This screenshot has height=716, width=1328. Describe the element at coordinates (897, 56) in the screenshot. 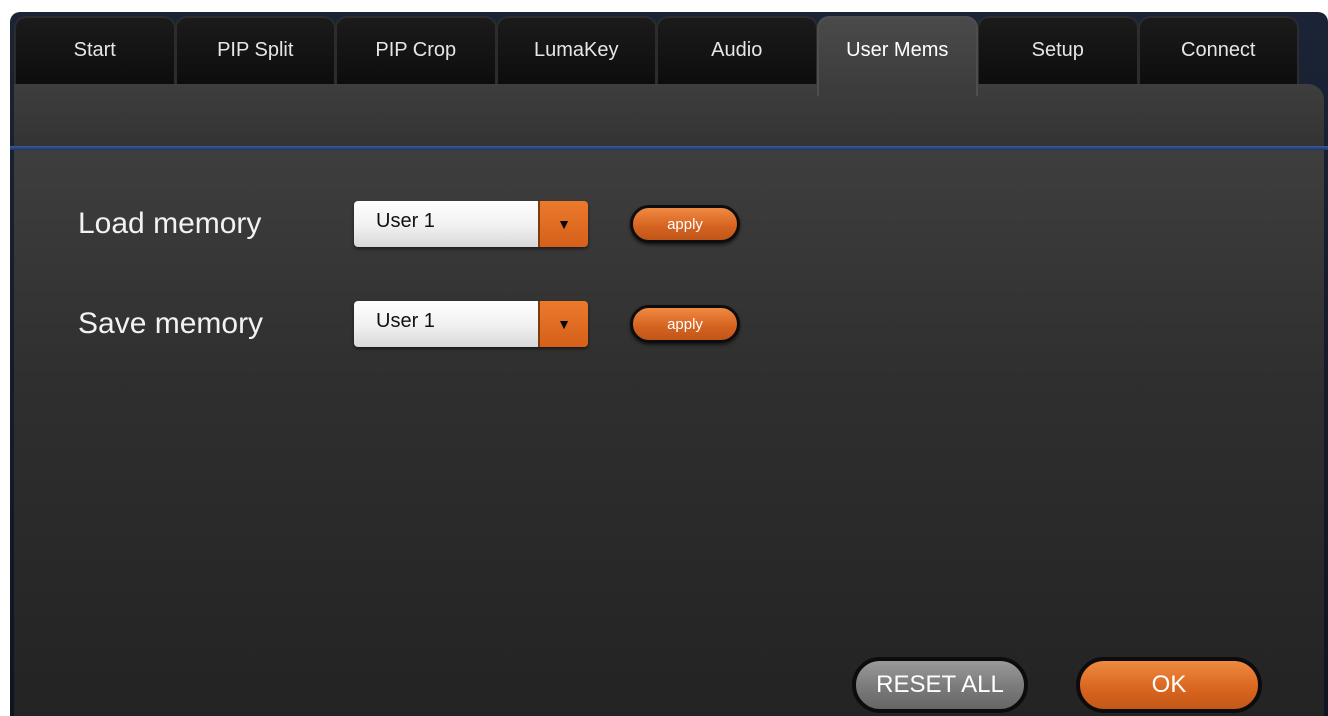

I see `tab-user-mems: User Mems` at that location.